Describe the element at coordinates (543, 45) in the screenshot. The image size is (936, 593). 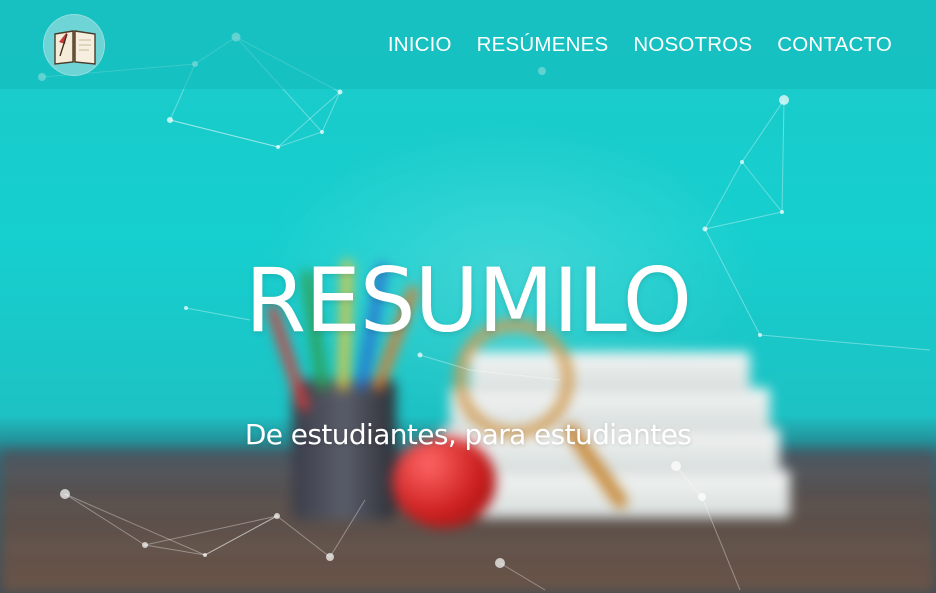
I see `nav-link-resumenes: RESÚMENES` at that location.